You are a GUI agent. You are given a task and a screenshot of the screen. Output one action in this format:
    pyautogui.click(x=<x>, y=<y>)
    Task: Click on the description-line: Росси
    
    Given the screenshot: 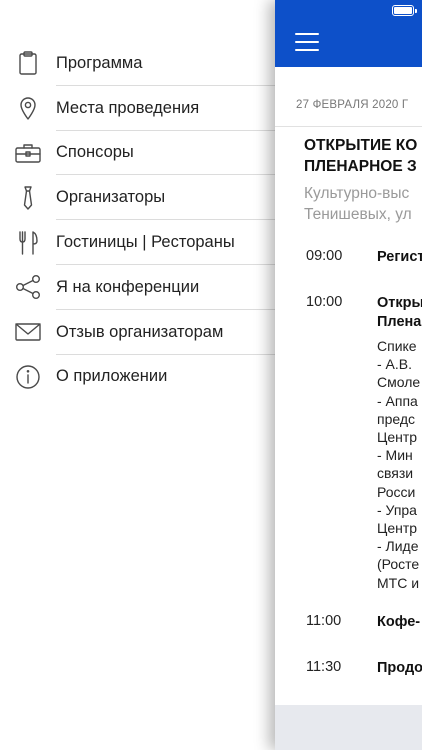 What is the action you would take?
    pyautogui.click(x=396, y=491)
    